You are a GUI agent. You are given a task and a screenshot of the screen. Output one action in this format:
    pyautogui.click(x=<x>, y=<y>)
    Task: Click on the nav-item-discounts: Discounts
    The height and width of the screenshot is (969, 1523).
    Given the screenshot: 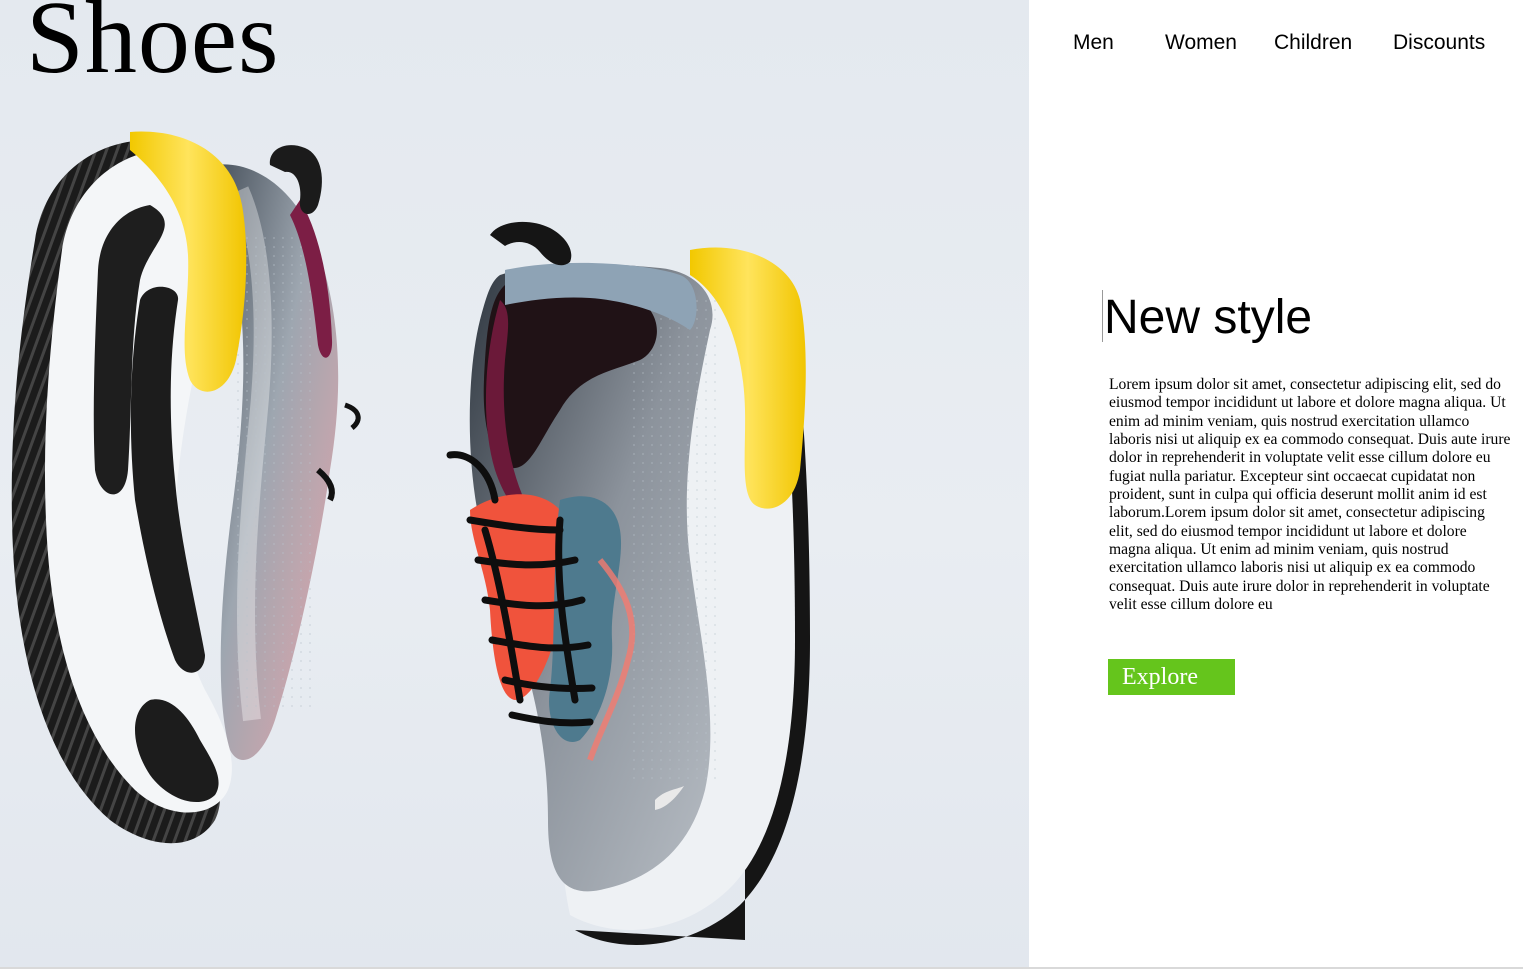 What is the action you would take?
    pyautogui.click(x=1439, y=43)
    